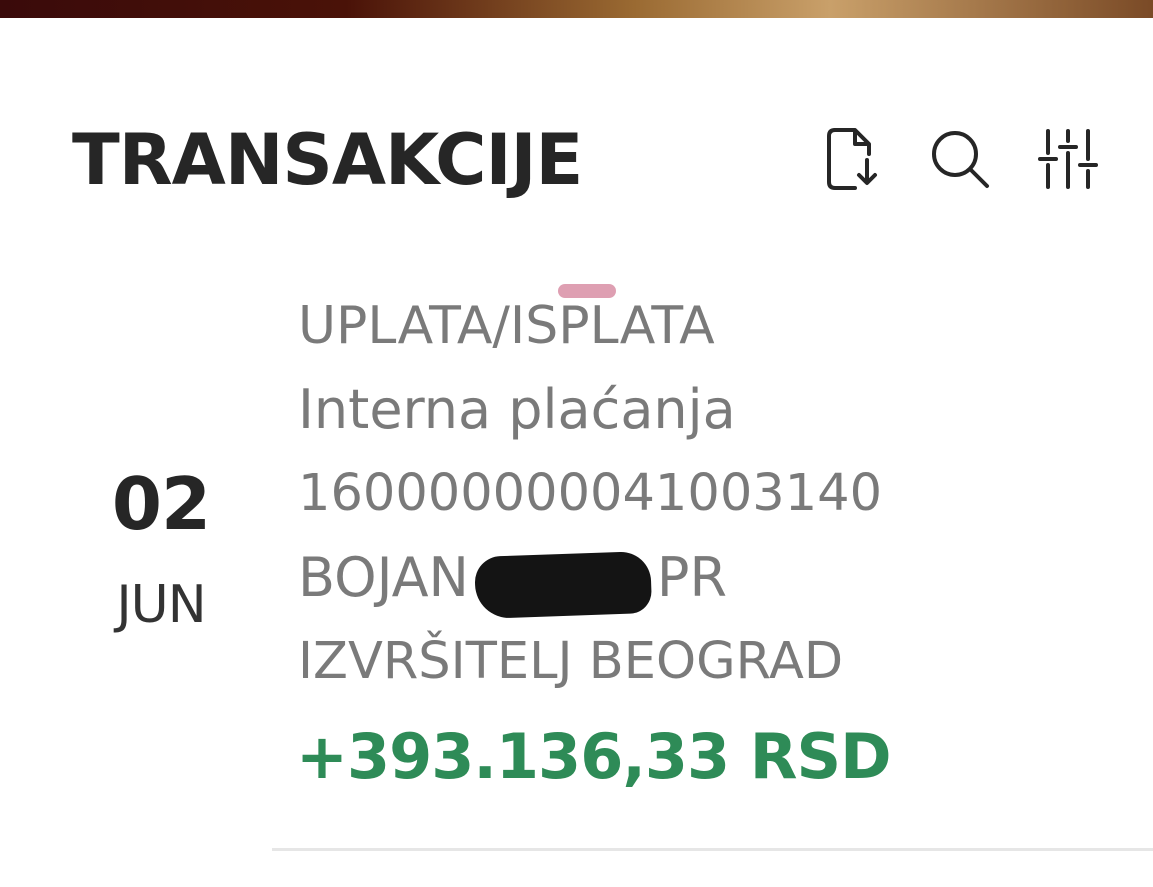  I want to click on transaction-type: UPLATA/ISPLATA, so click(506, 326).